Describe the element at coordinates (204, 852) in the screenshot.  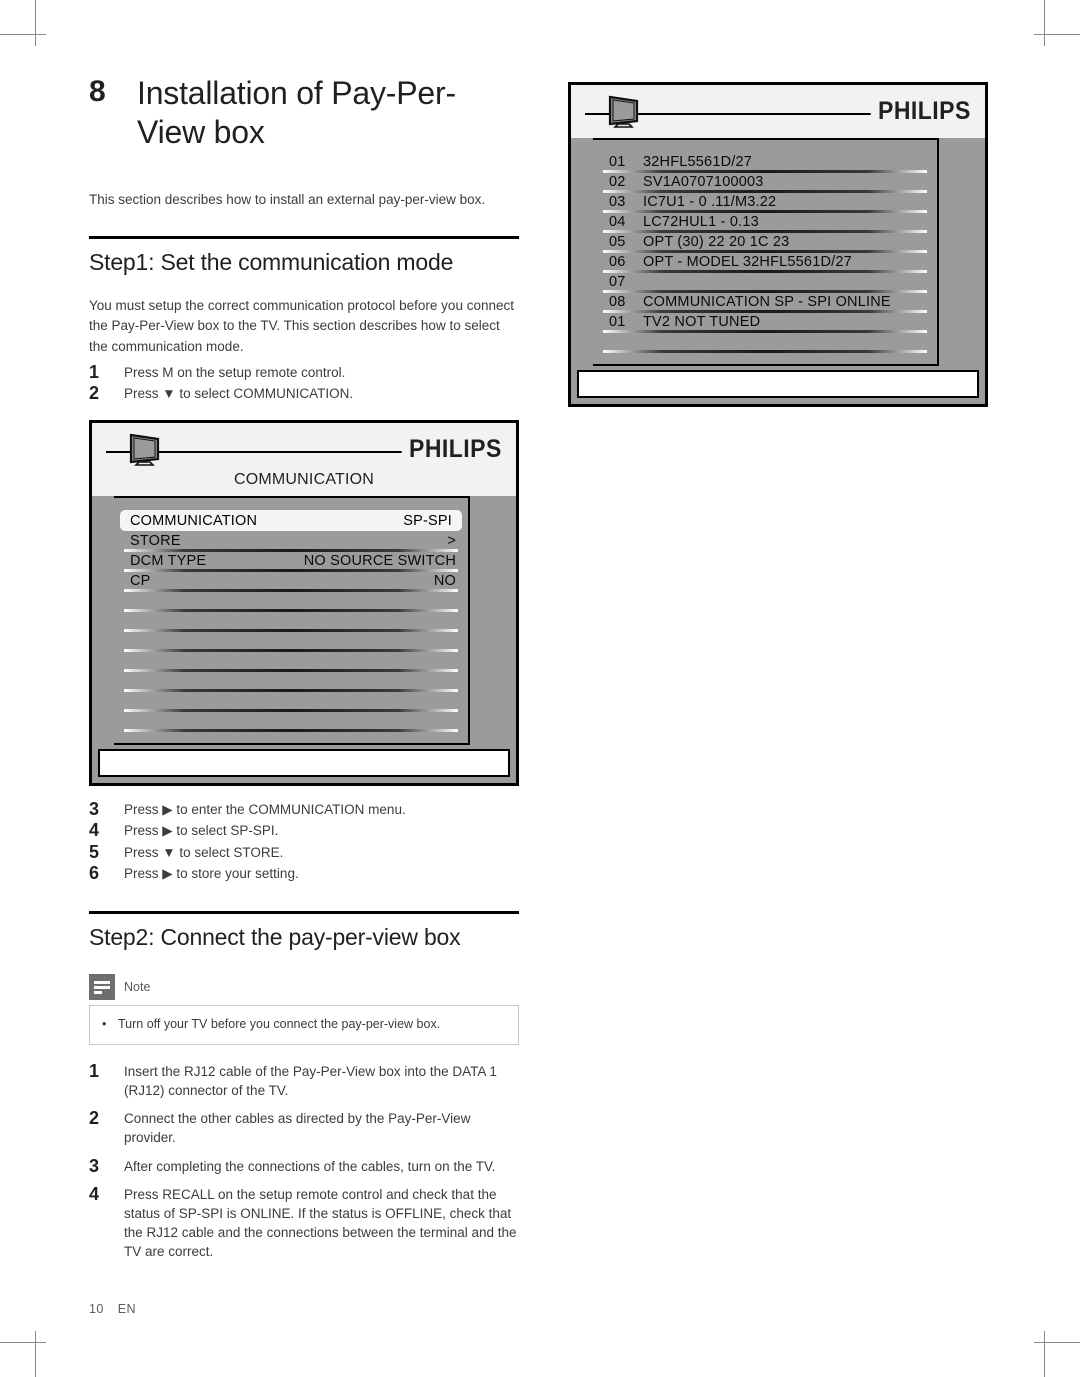
I see `step-text: Press ▼ to select STORE.` at that location.